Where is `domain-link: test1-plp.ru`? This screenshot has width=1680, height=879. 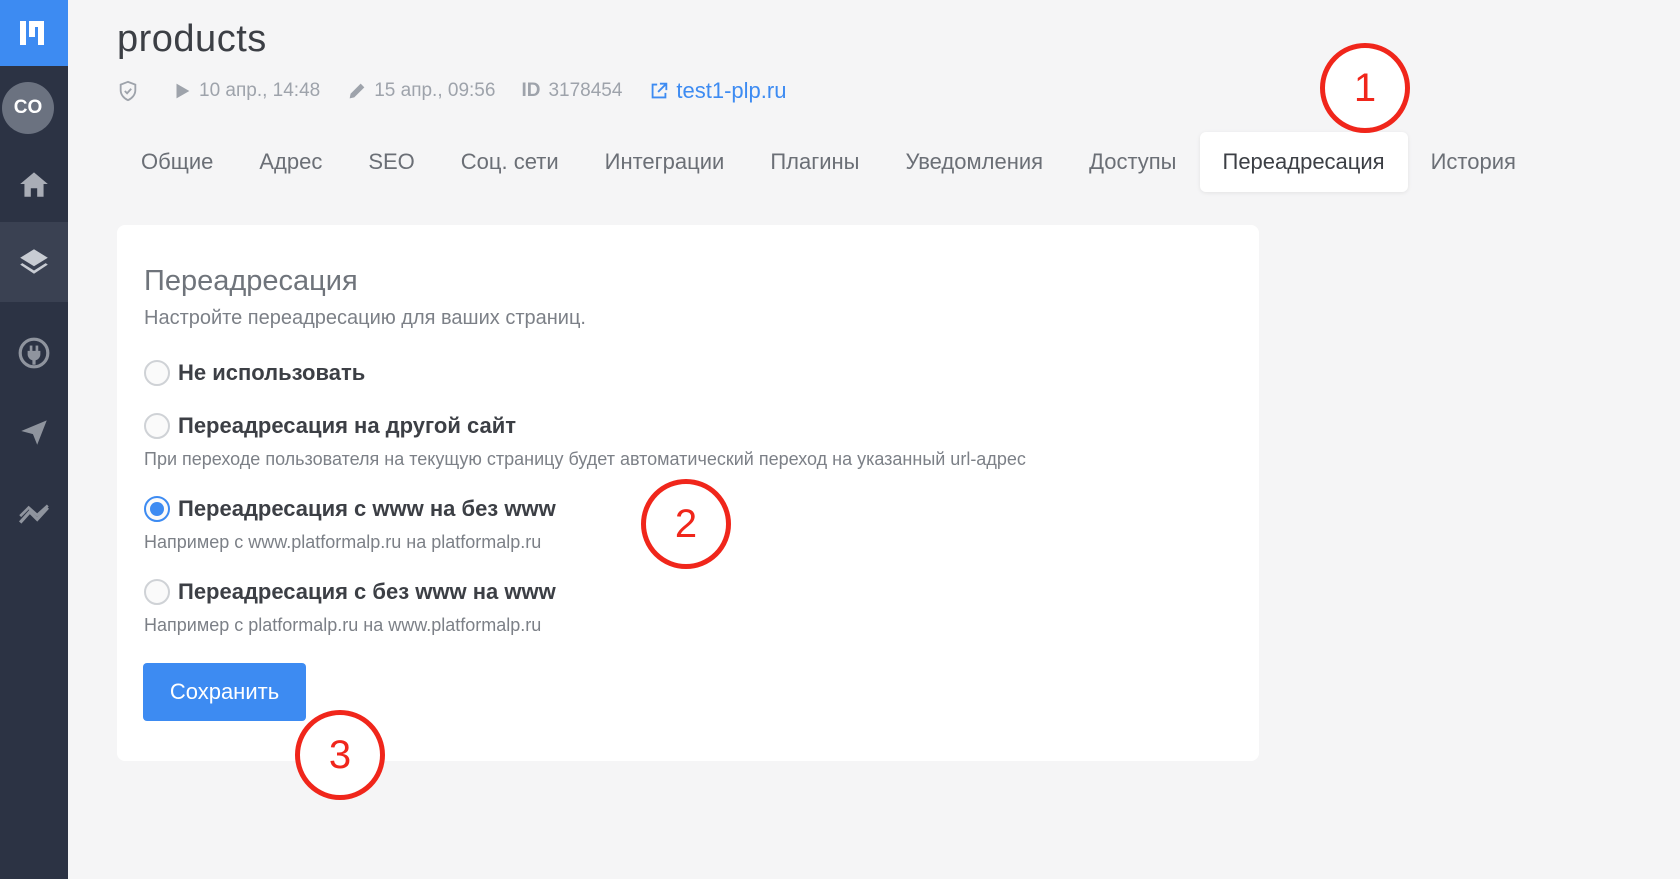 domain-link: test1-plp.ru is located at coordinates (717, 91).